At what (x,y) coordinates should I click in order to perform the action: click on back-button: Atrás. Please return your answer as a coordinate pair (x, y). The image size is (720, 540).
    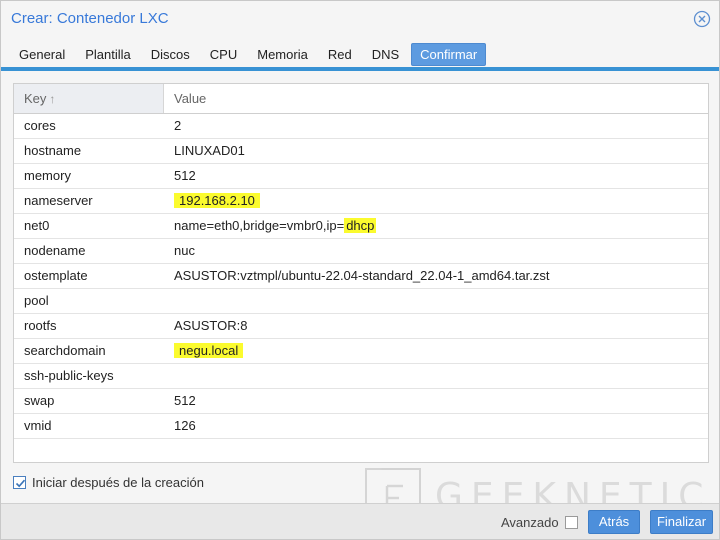
    Looking at the image, I should click on (614, 522).